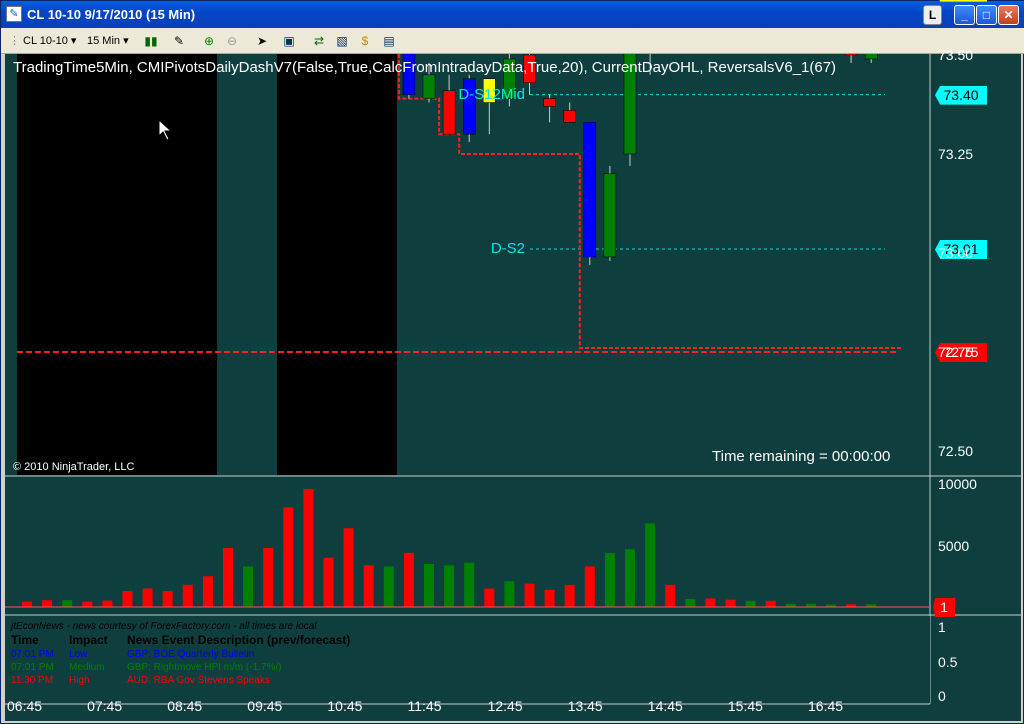 The image size is (1024, 724). What do you see at coordinates (74, 467) in the screenshot?
I see `copyright: © 2010 NinjaTrader, LLC` at bounding box center [74, 467].